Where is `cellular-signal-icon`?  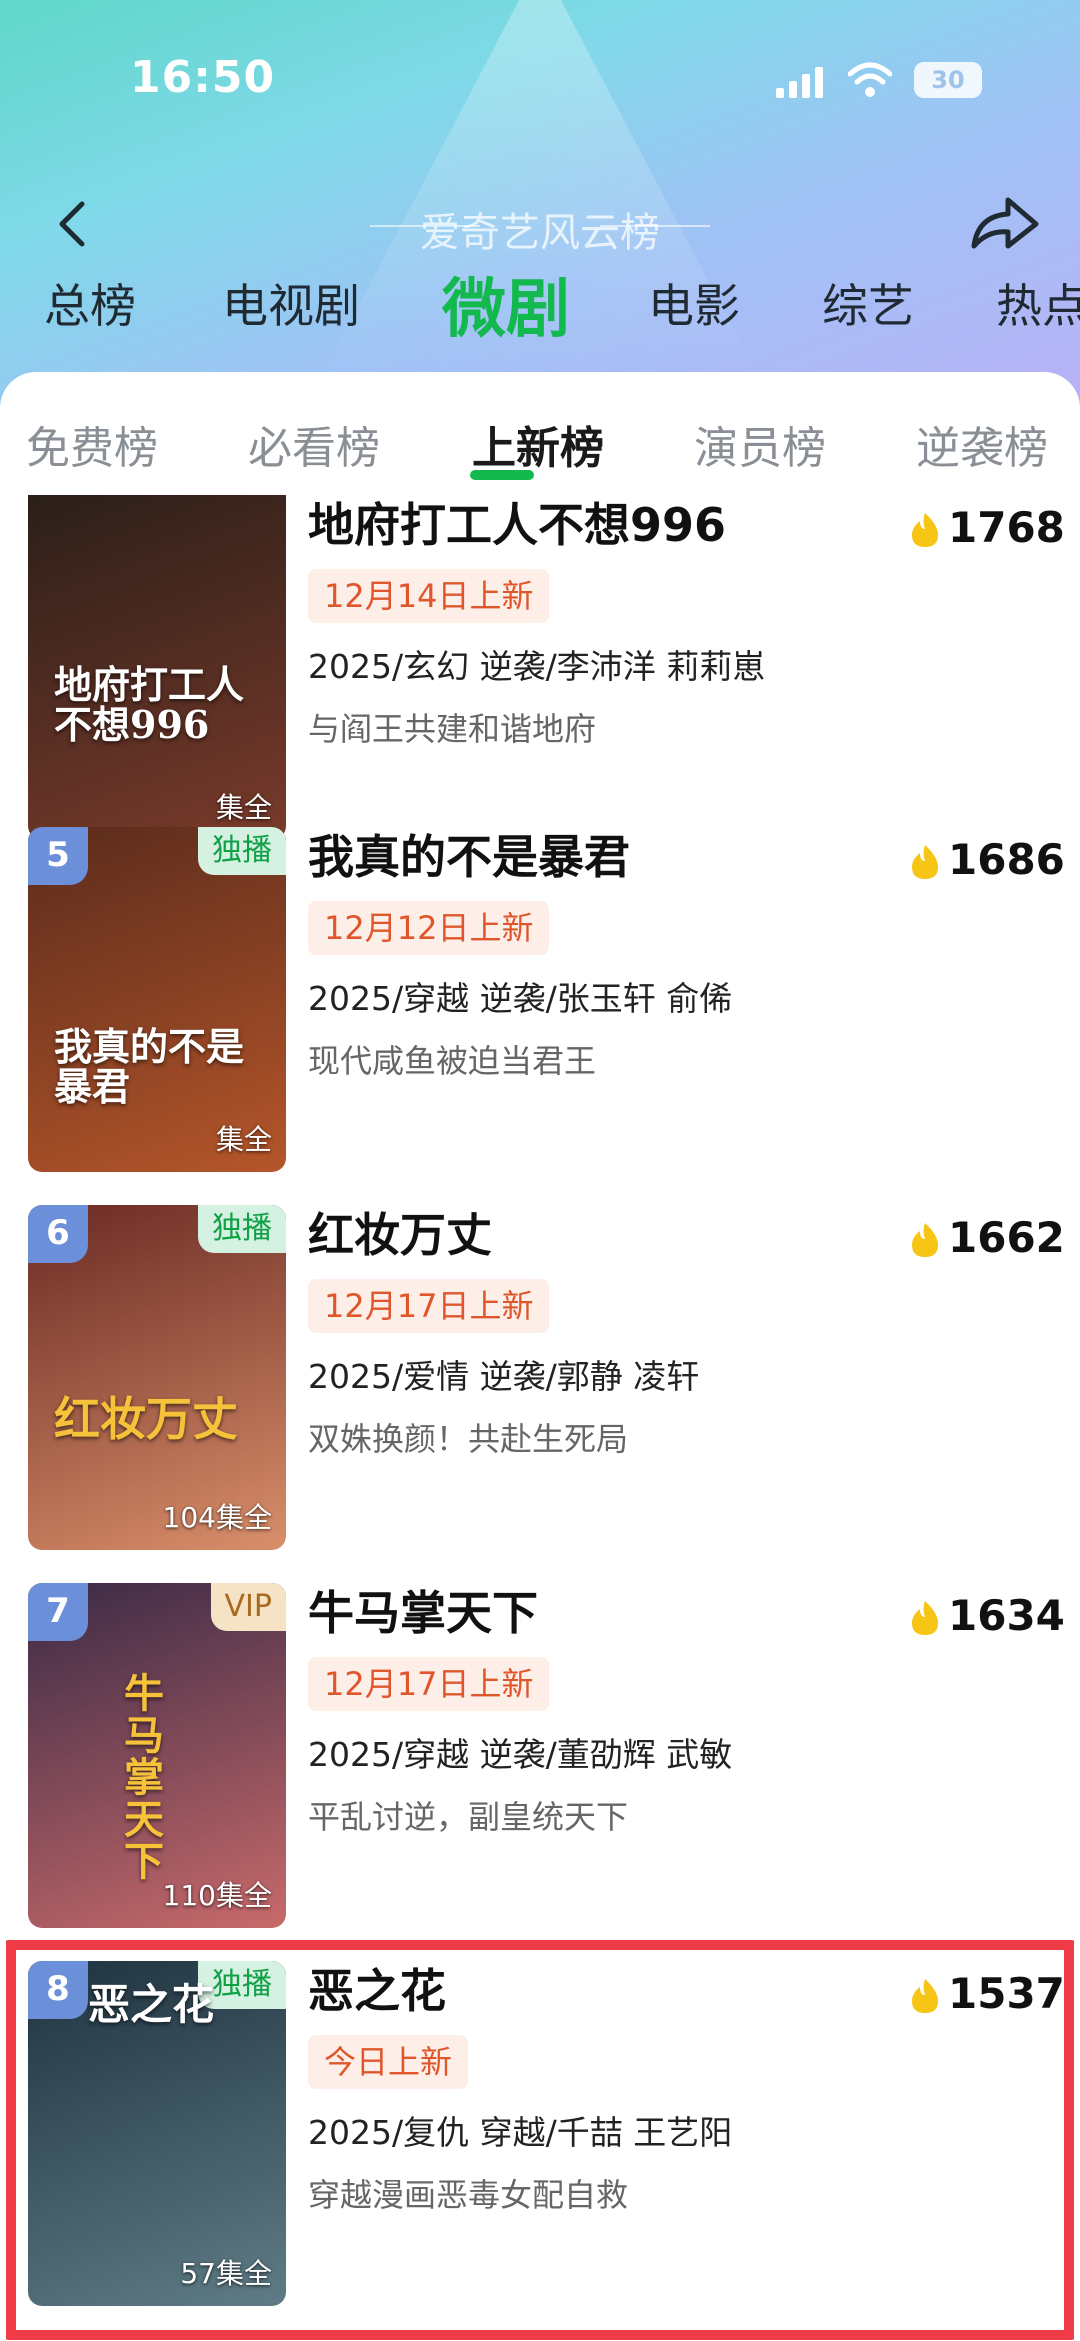 cellular-signal-icon is located at coordinates (799, 82).